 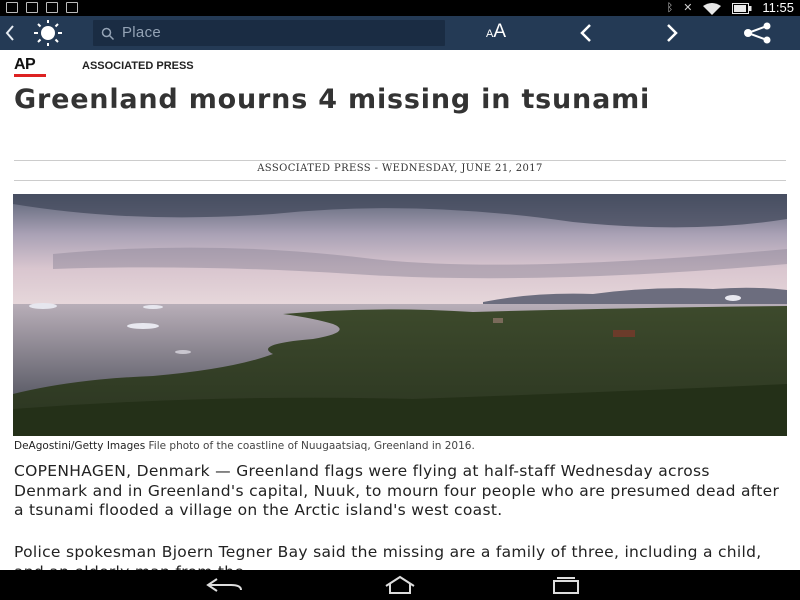 I want to click on byline-divider-bottom, so click(x=400, y=180).